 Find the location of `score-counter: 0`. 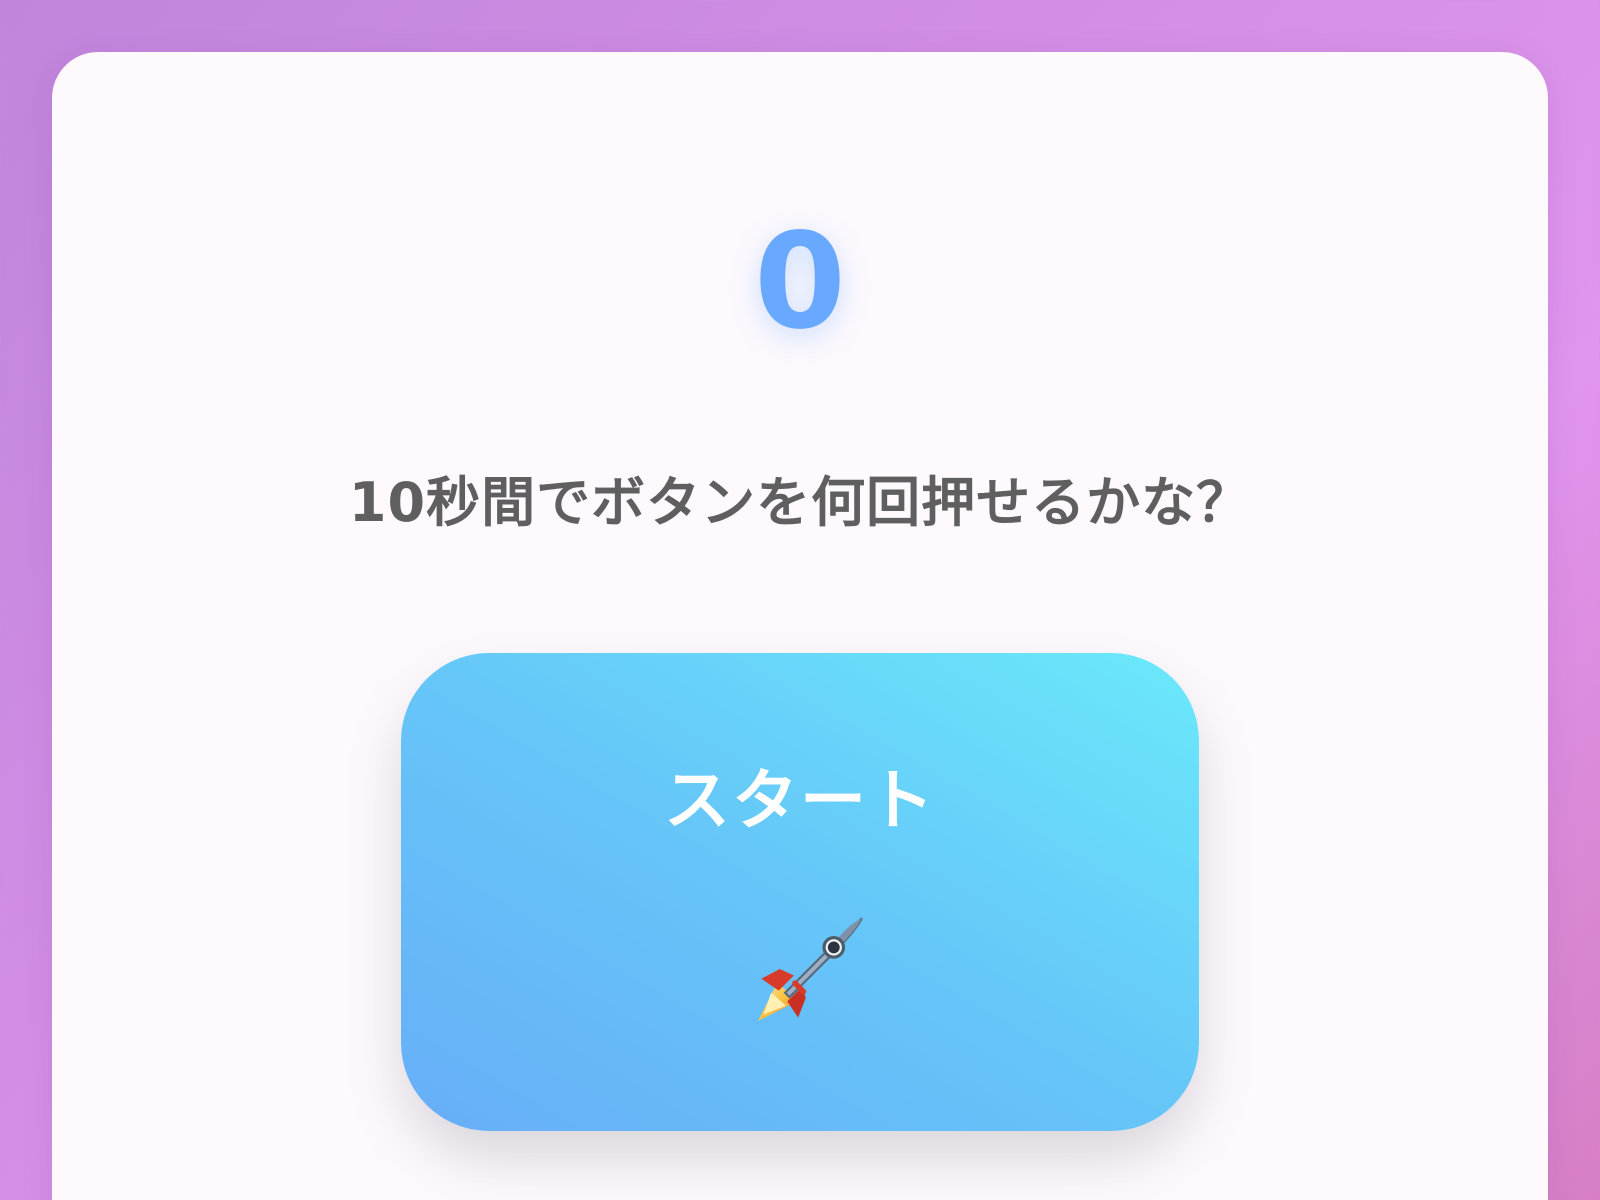

score-counter: 0 is located at coordinates (800, 282).